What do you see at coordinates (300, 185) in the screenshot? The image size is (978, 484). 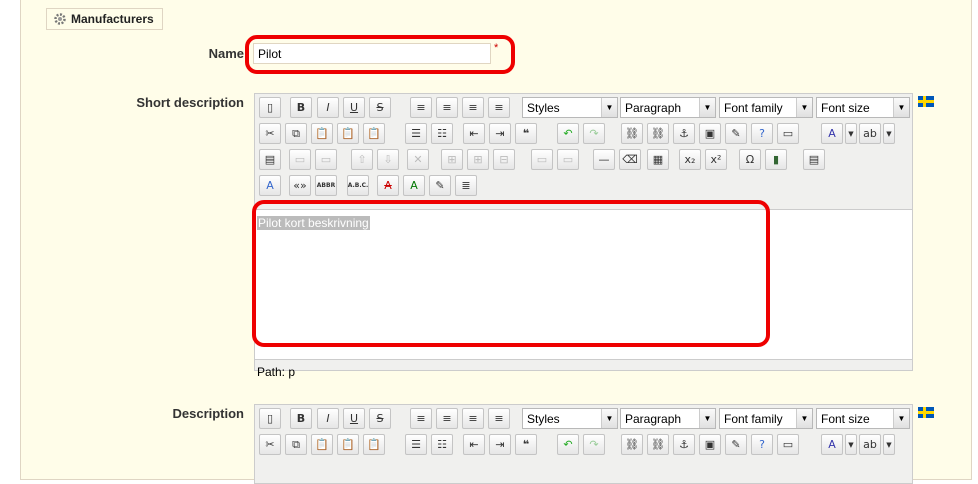 I see `short_description-cite-button: «»` at bounding box center [300, 185].